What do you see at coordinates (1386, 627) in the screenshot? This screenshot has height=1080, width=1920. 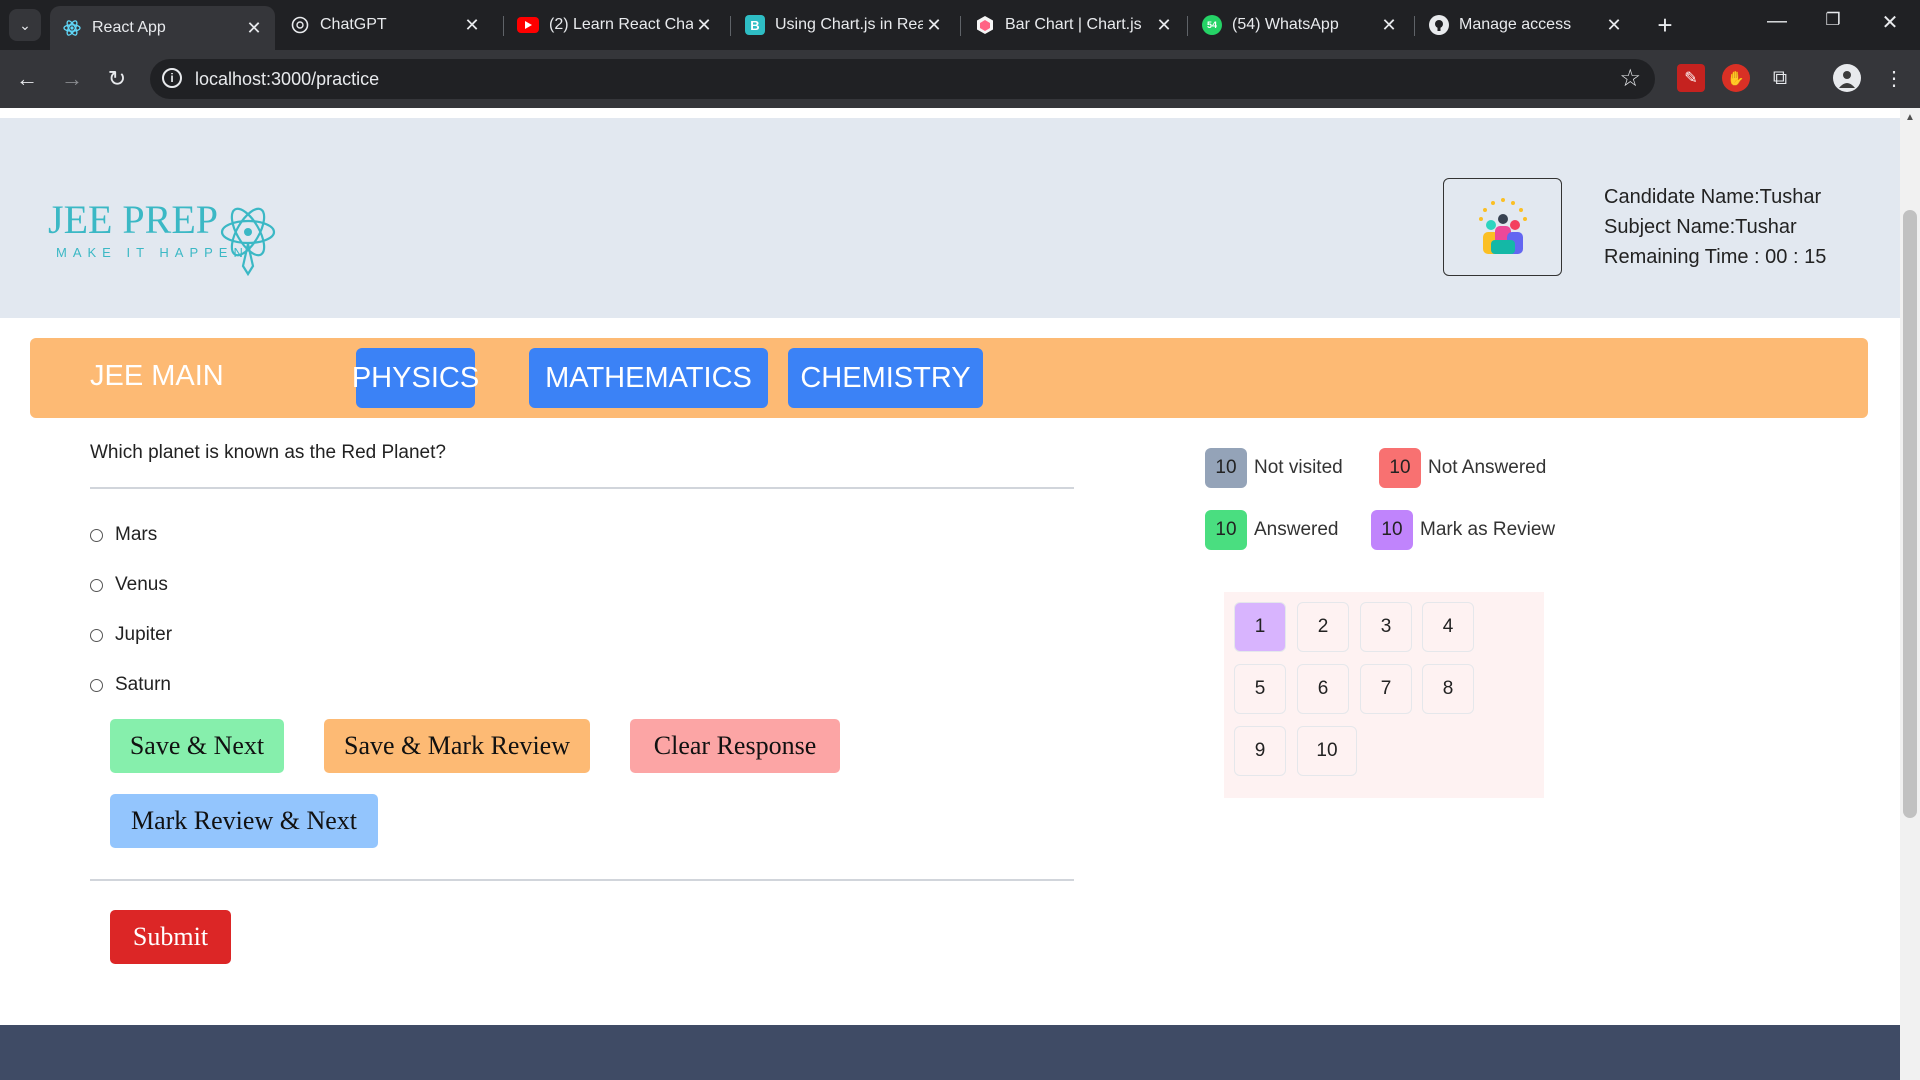 I see `question-button-3: 3` at bounding box center [1386, 627].